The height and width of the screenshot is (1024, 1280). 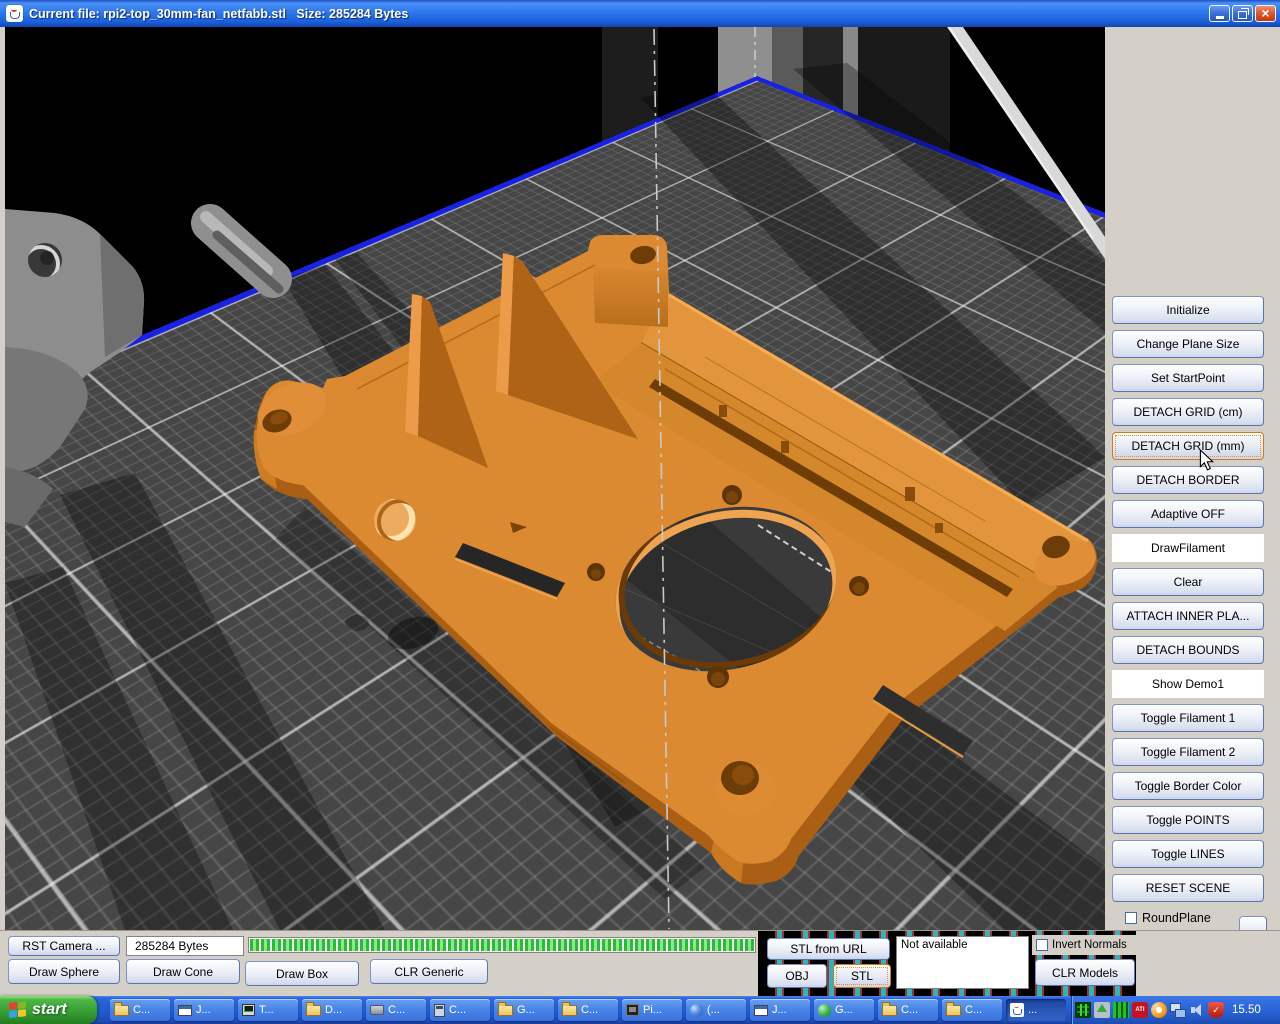 What do you see at coordinates (429, 971) in the screenshot?
I see `clr-generic-button: CLR Generic` at bounding box center [429, 971].